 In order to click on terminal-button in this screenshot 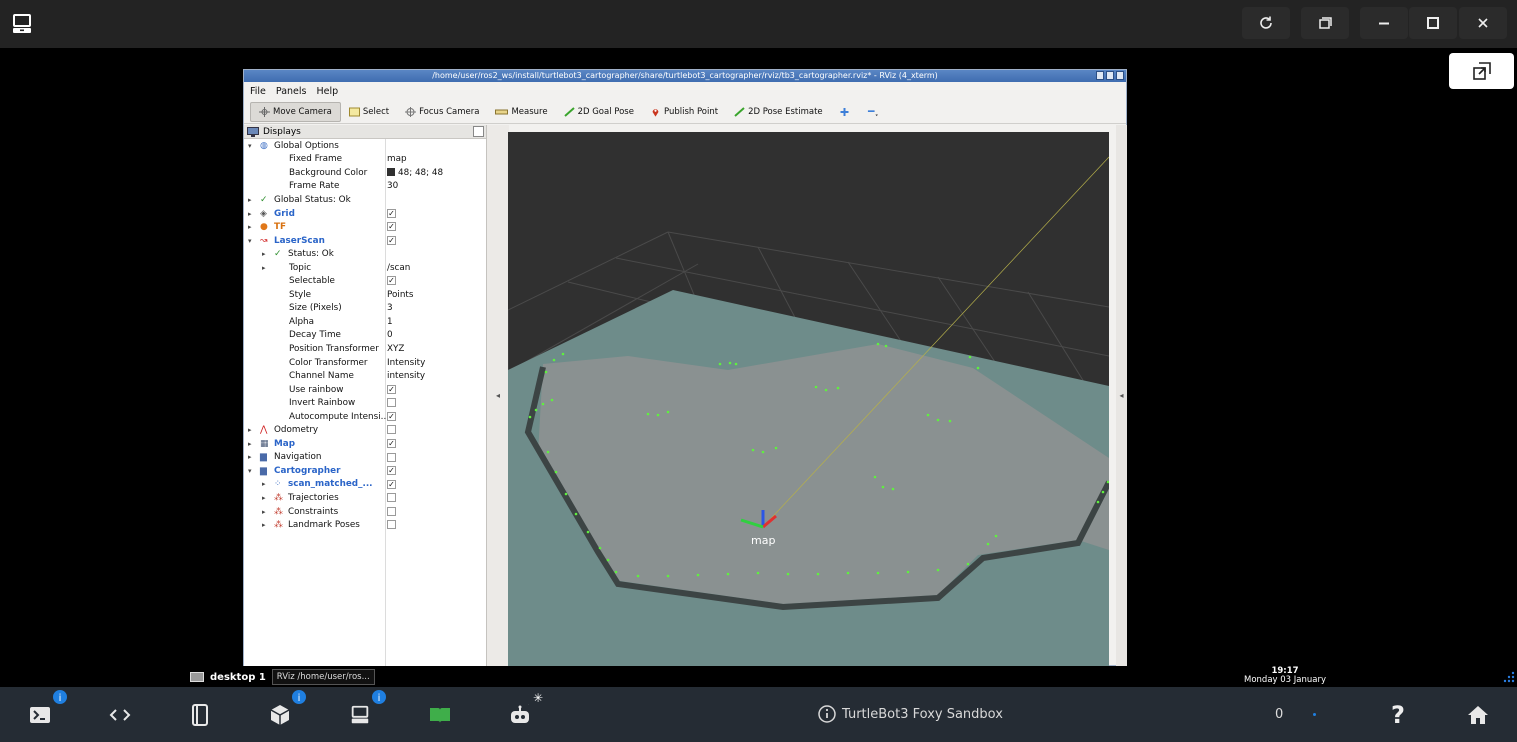, I will do `click(40, 715)`.